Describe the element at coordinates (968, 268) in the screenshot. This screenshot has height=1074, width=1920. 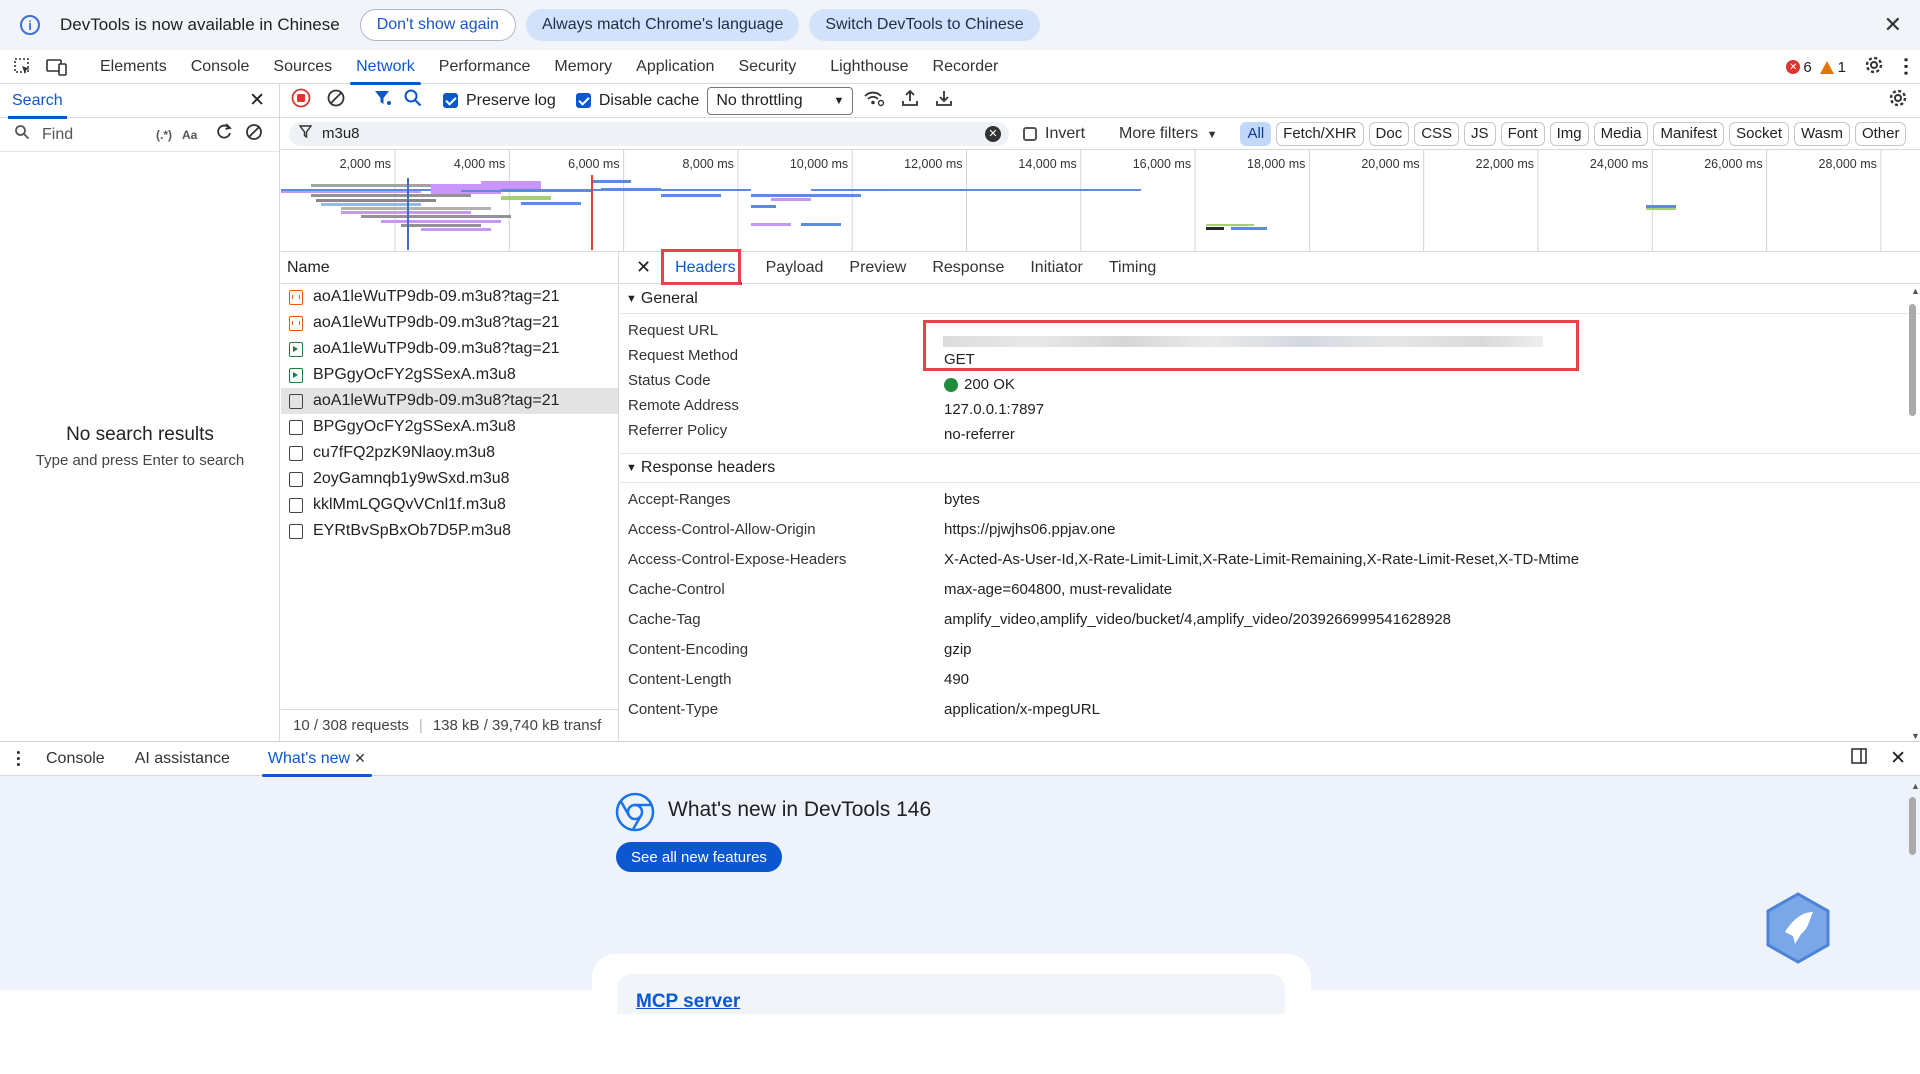
I see `tab-response: Response` at that location.